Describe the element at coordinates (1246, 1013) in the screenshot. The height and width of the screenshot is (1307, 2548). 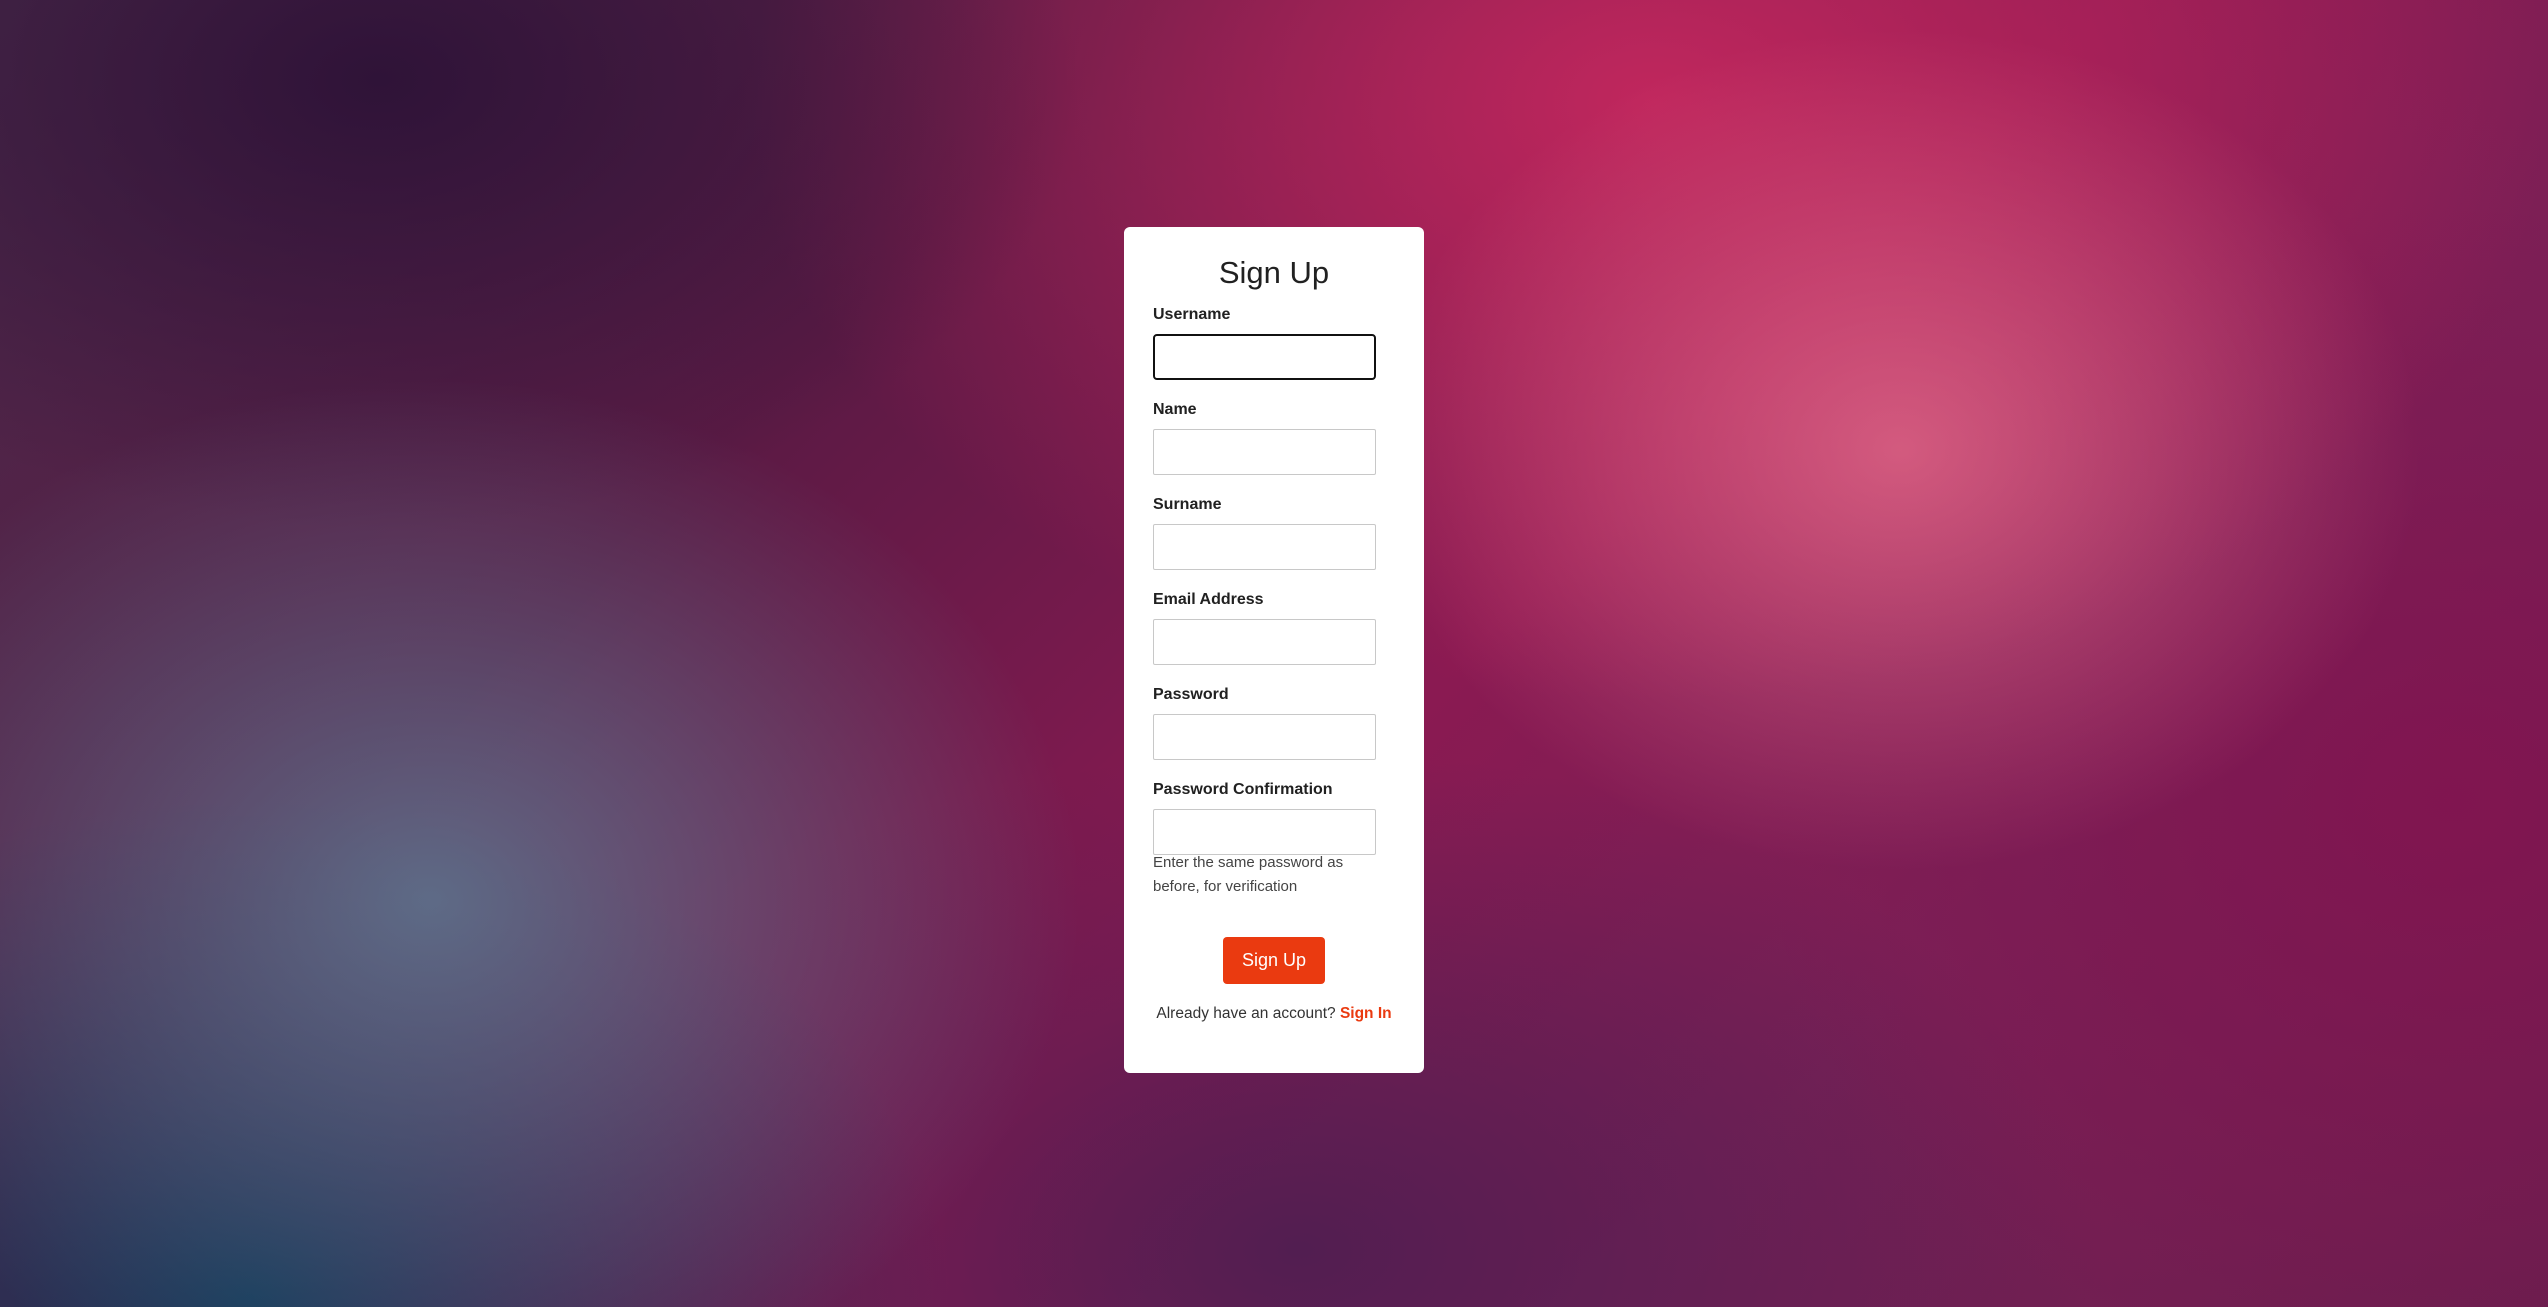
I see `signin-prompt-text: Already have an account?` at that location.